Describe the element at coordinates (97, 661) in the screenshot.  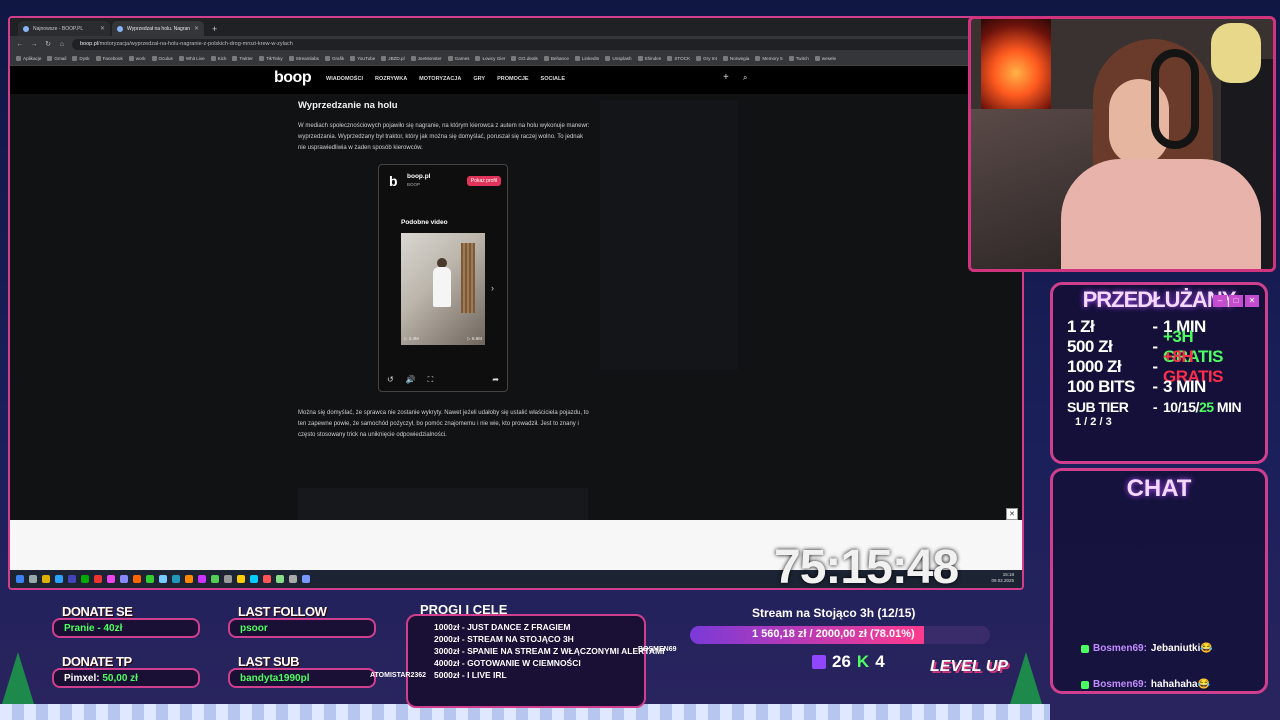
I see `donate-tp-label: DONATE TP` at that location.